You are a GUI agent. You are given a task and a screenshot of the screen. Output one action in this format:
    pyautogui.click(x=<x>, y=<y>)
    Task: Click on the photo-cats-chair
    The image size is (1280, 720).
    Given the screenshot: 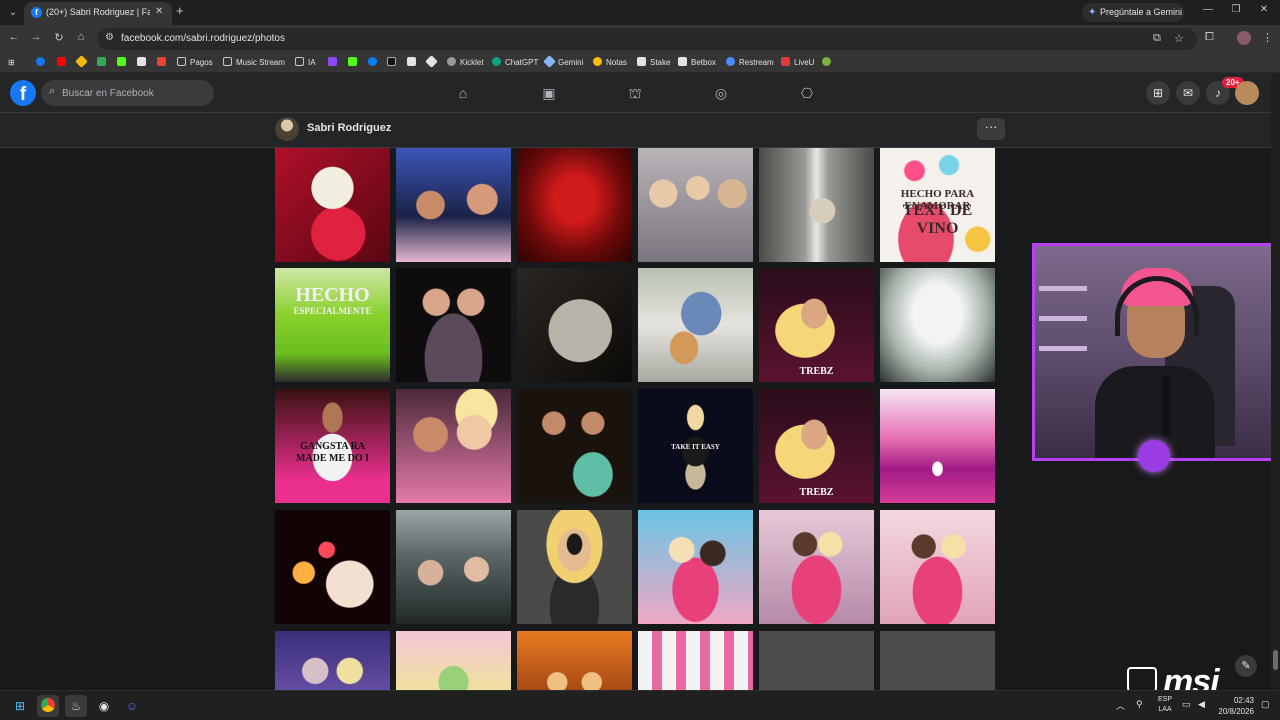 What is the action you would take?
    pyautogui.click(x=695, y=325)
    